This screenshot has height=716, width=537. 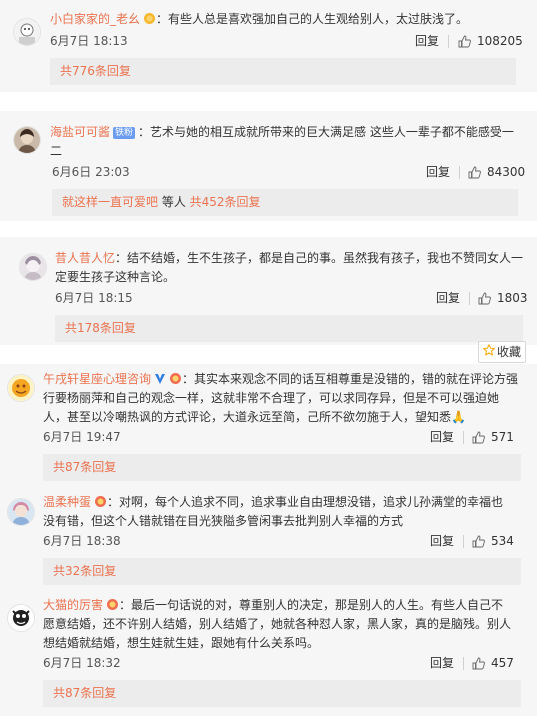 I want to click on like-button: 457, so click(x=493, y=663).